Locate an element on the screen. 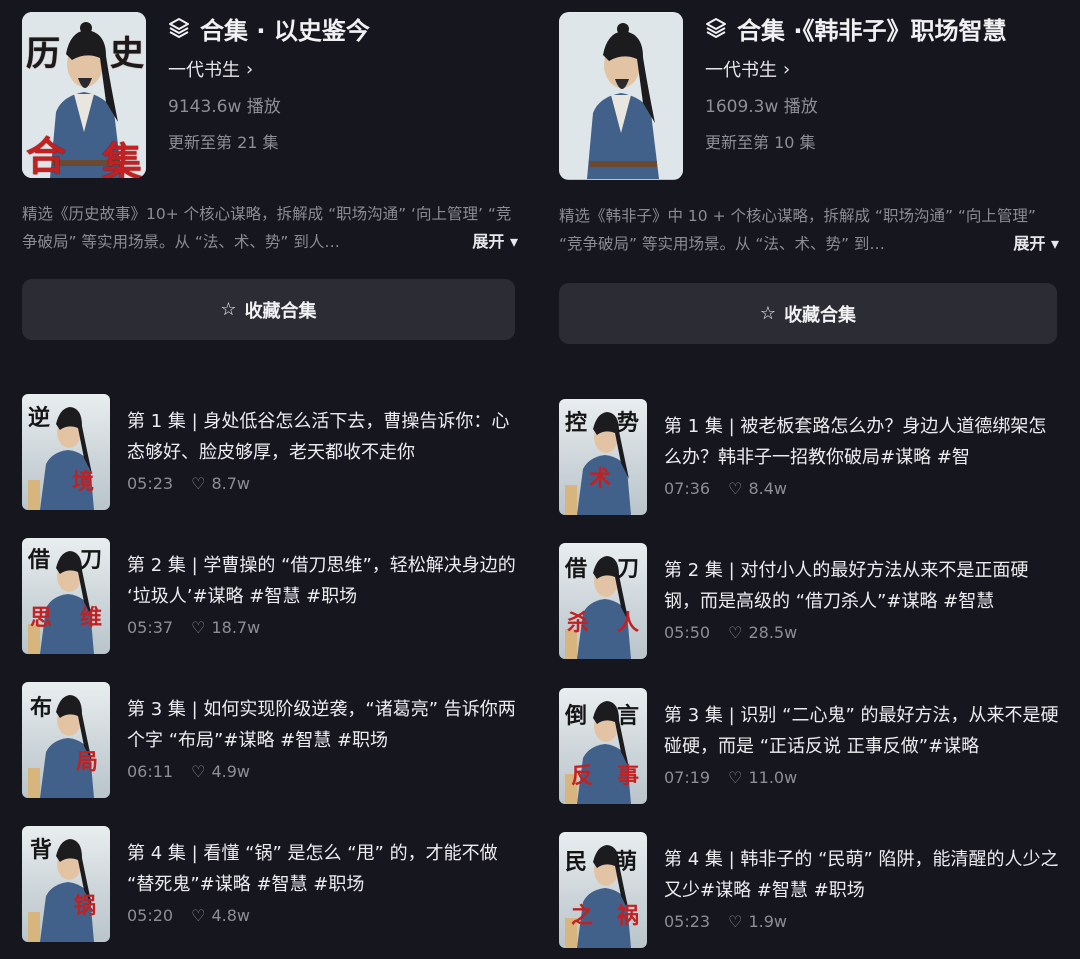  collection-title-text: 合集 · 以史鉴今 is located at coordinates (285, 30).